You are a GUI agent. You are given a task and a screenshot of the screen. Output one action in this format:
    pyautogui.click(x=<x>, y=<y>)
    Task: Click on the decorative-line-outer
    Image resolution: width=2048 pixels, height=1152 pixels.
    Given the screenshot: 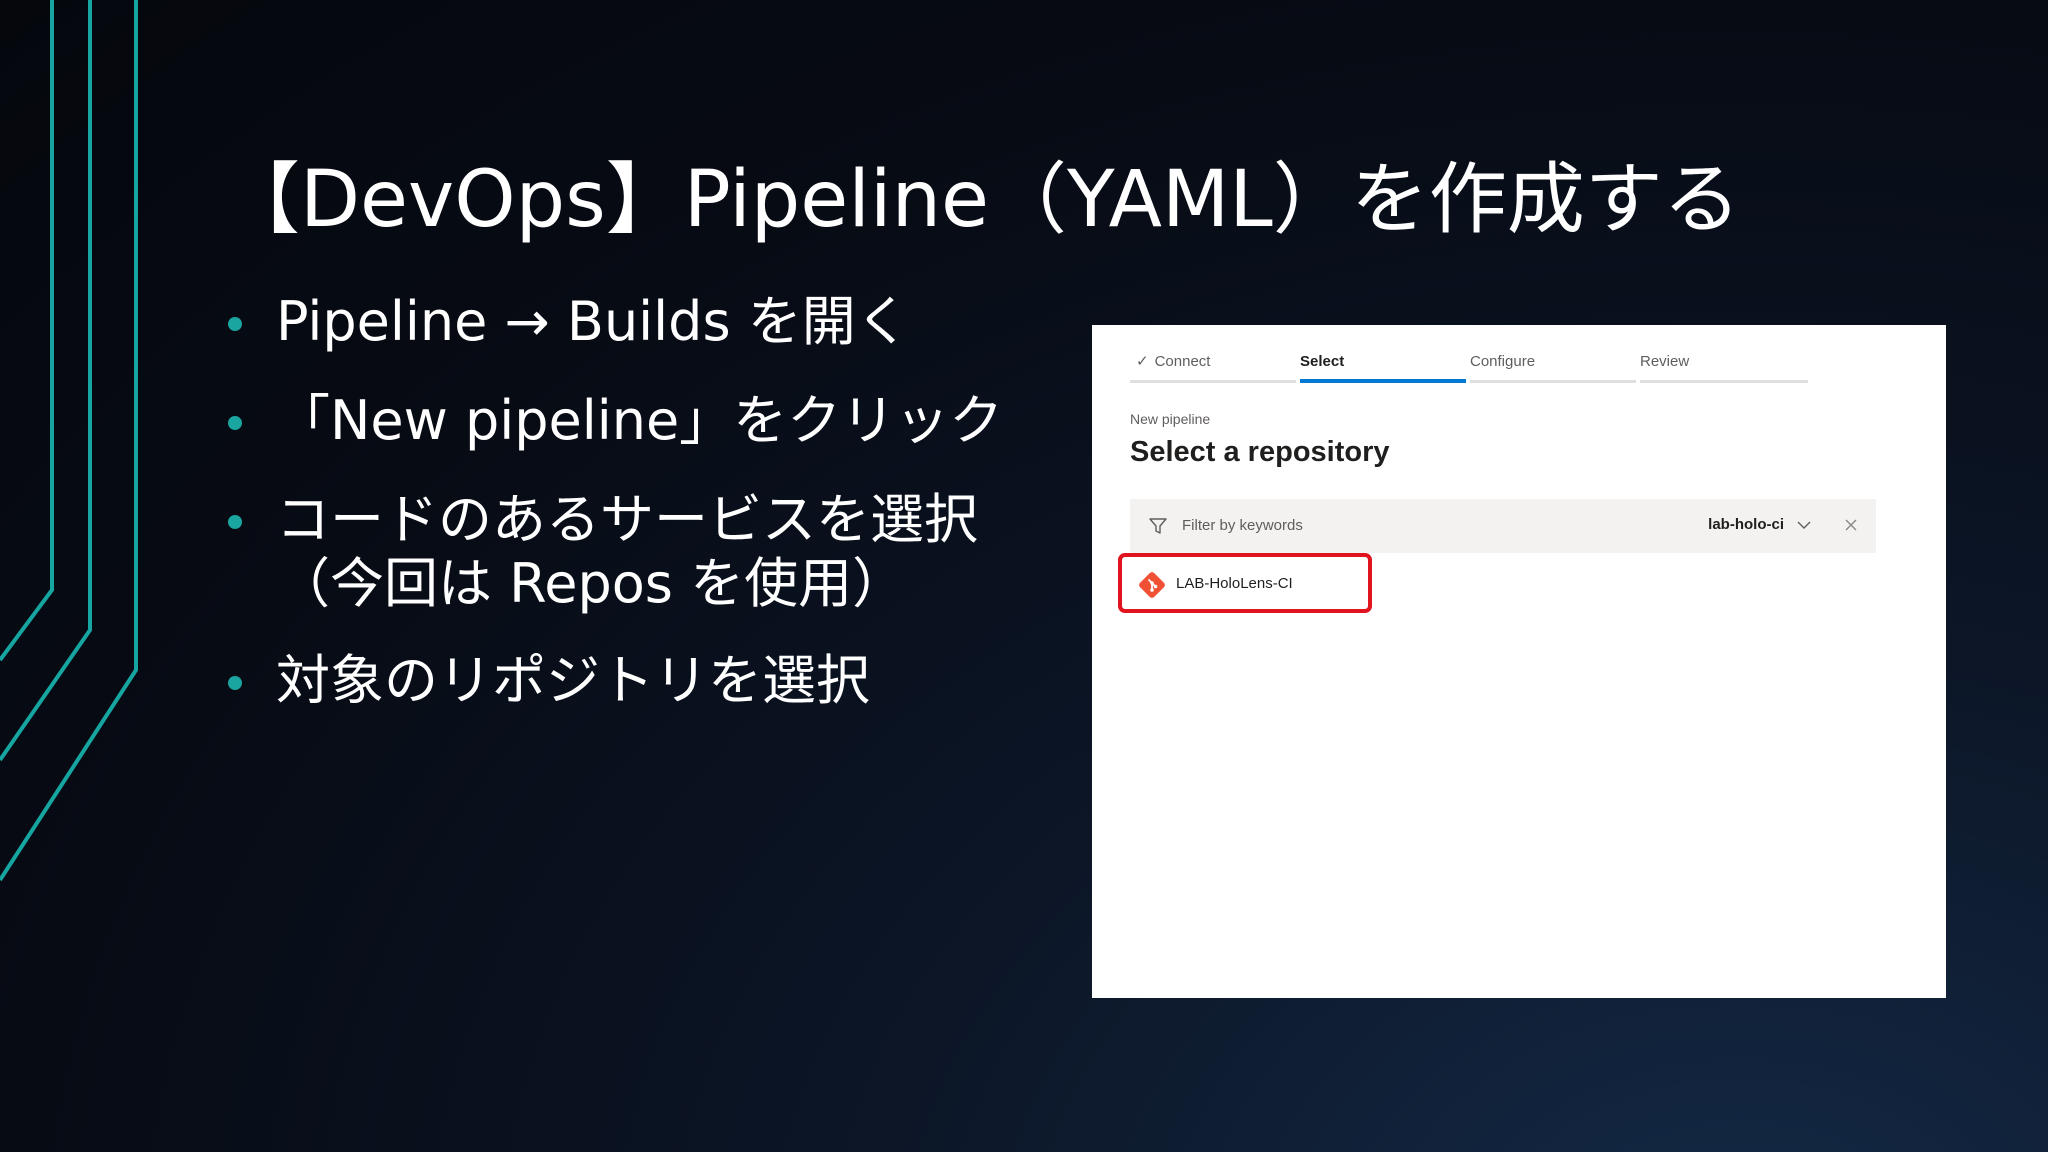 What is the action you would take?
    pyautogui.click(x=69, y=441)
    